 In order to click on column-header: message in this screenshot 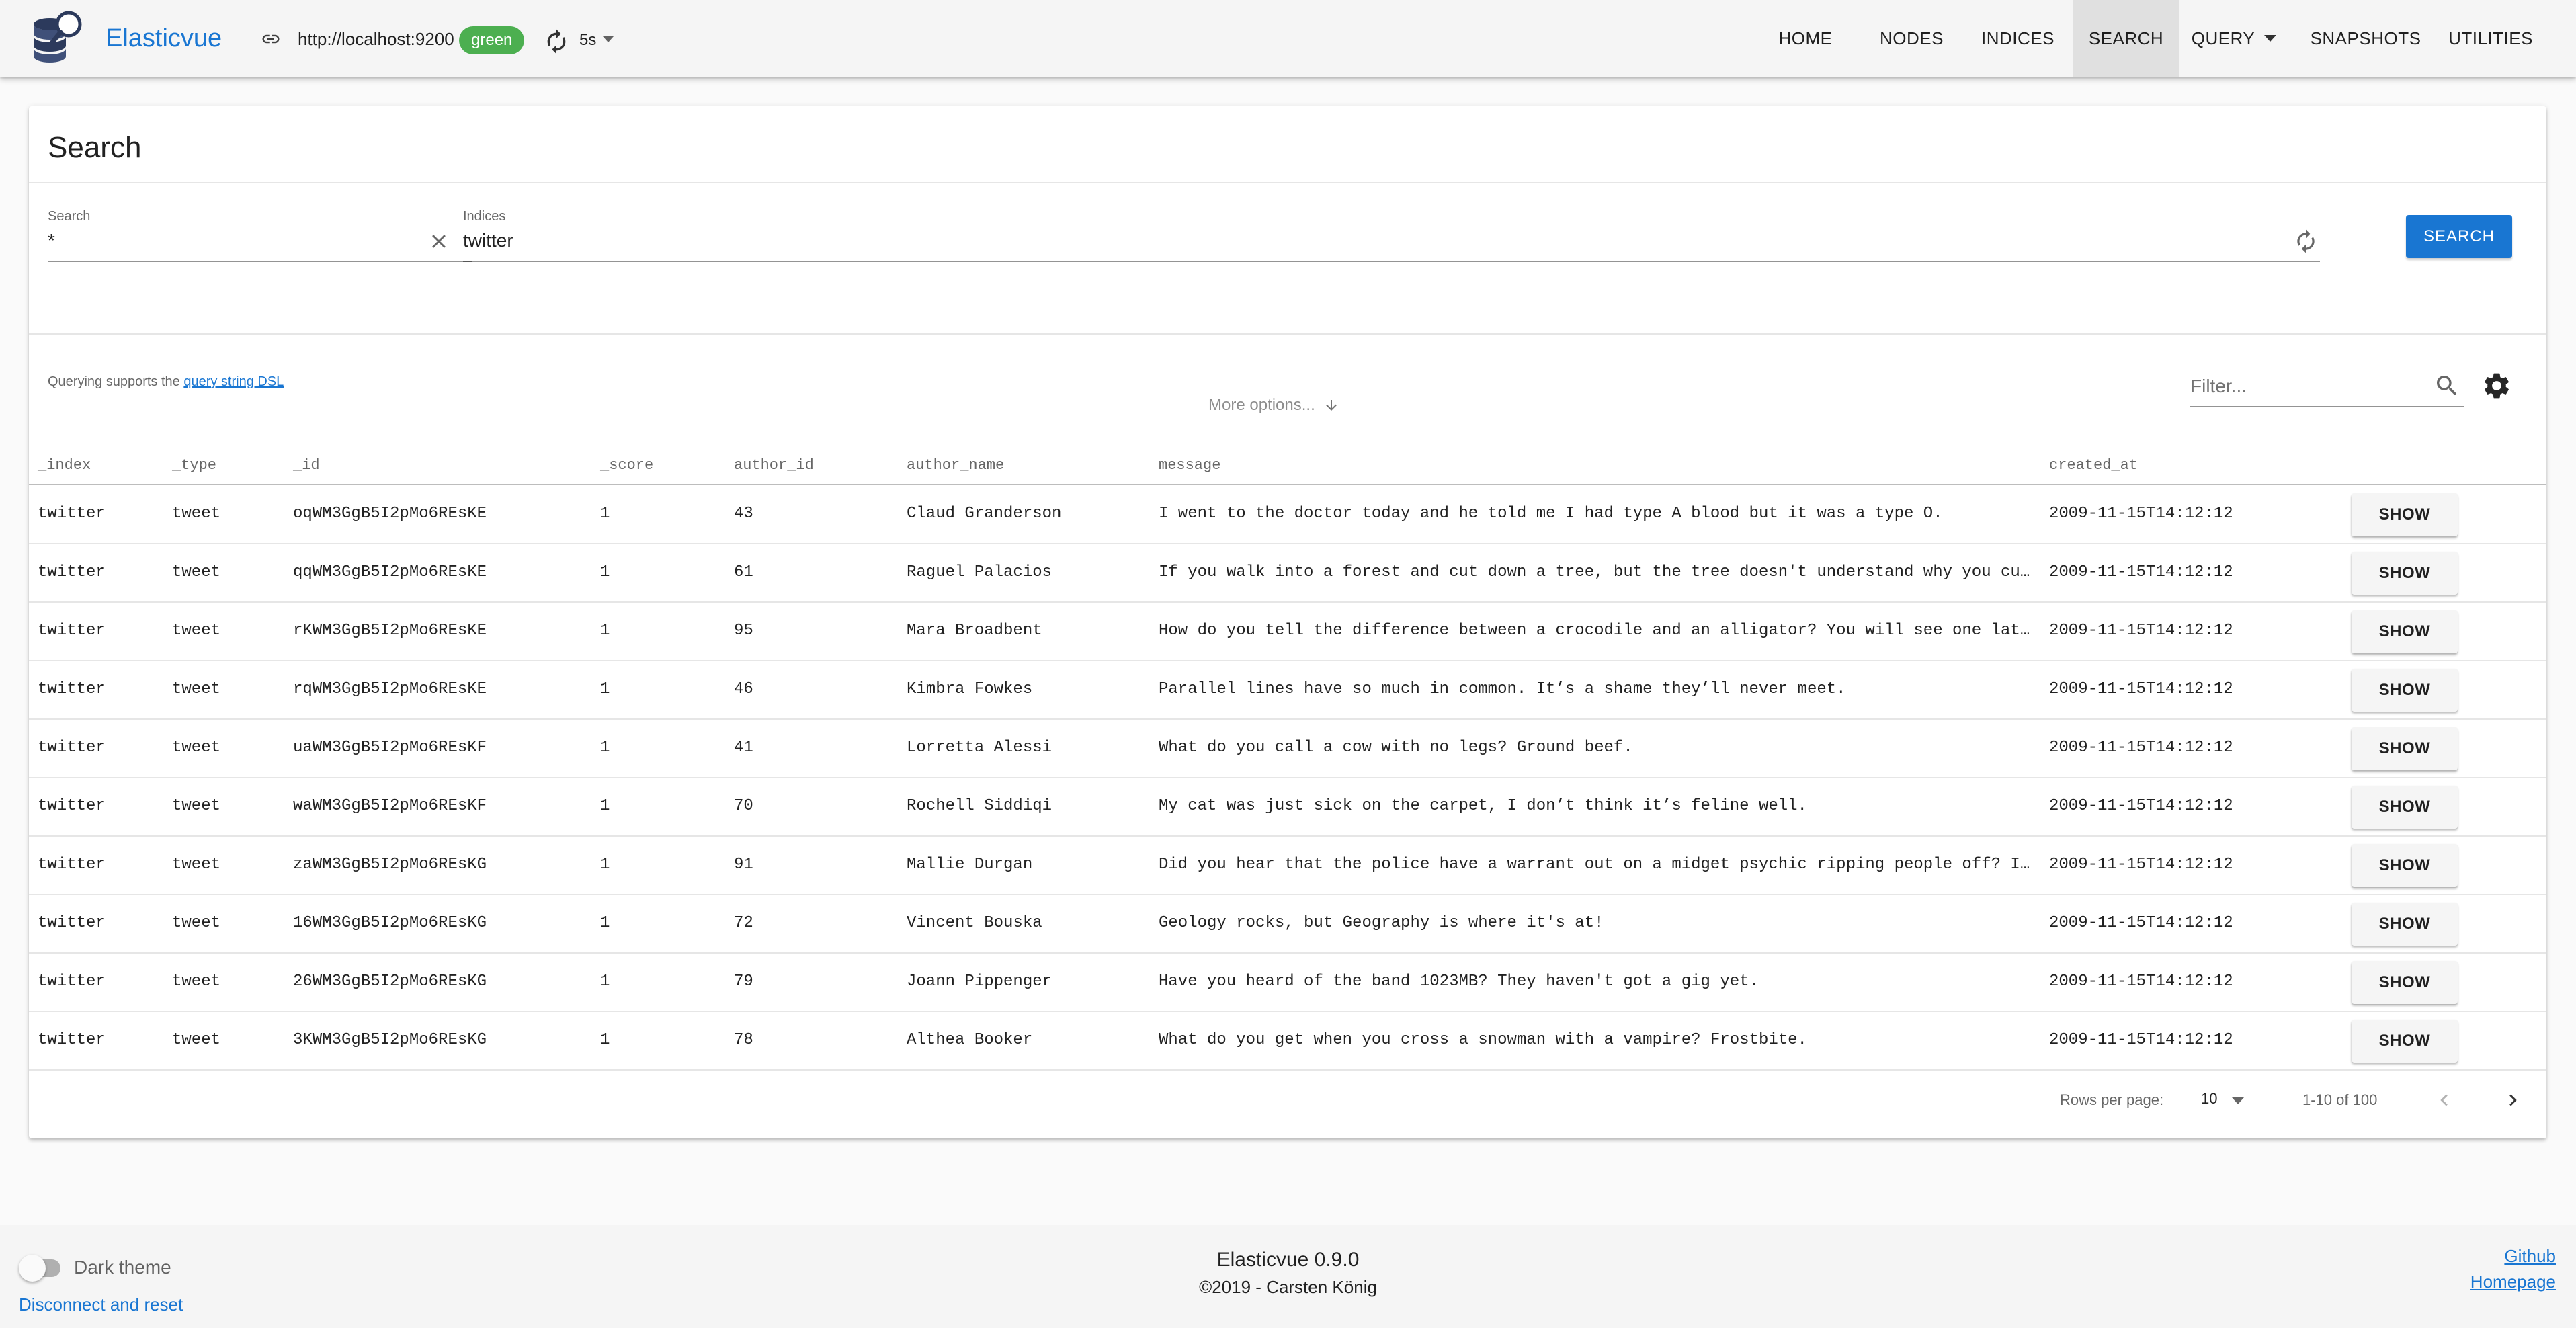, I will do `click(1189, 466)`.